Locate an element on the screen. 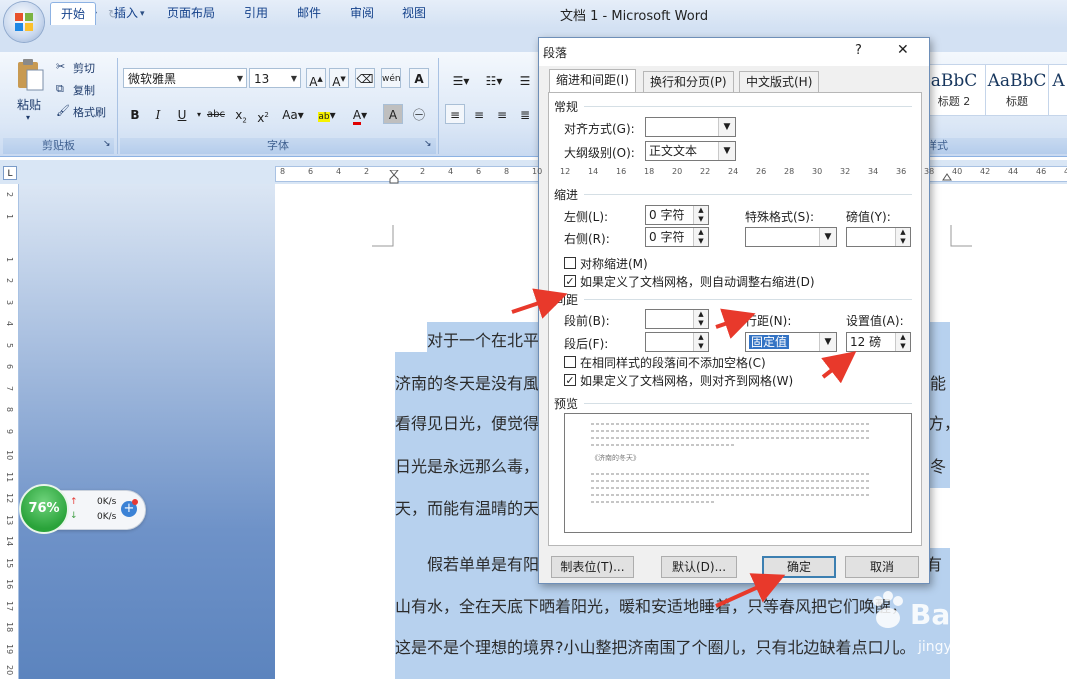  ruler-tick-label: 44 is located at coordinates (1013, 171).